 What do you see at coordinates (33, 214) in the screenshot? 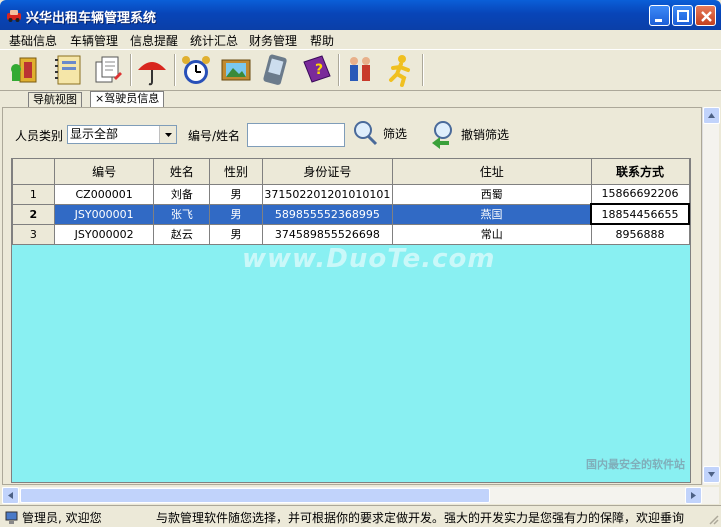
I see `row-number: 2` at bounding box center [33, 214].